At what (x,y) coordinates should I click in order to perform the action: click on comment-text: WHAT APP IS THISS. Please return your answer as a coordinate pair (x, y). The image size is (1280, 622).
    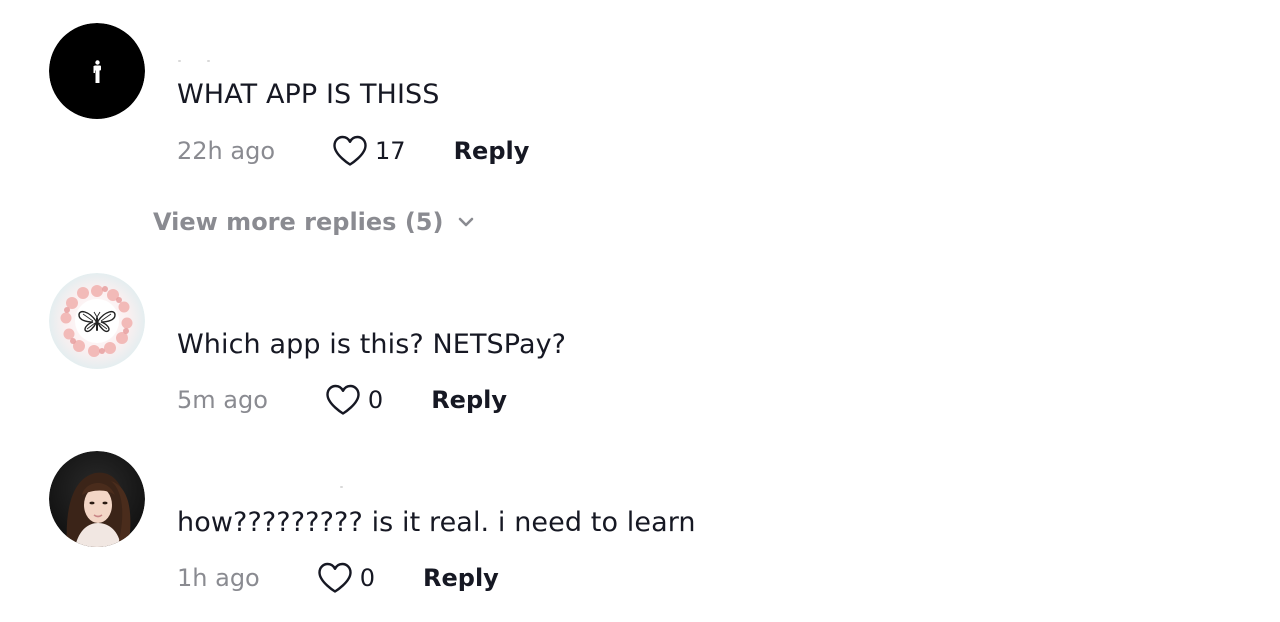
    Looking at the image, I should click on (308, 94).